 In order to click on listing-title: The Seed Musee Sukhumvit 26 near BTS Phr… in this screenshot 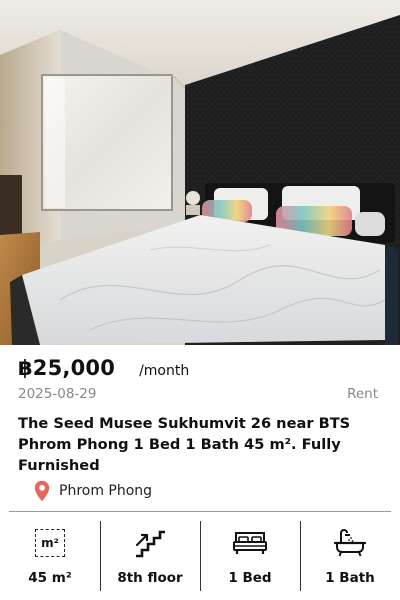, I will do `click(201, 444)`.